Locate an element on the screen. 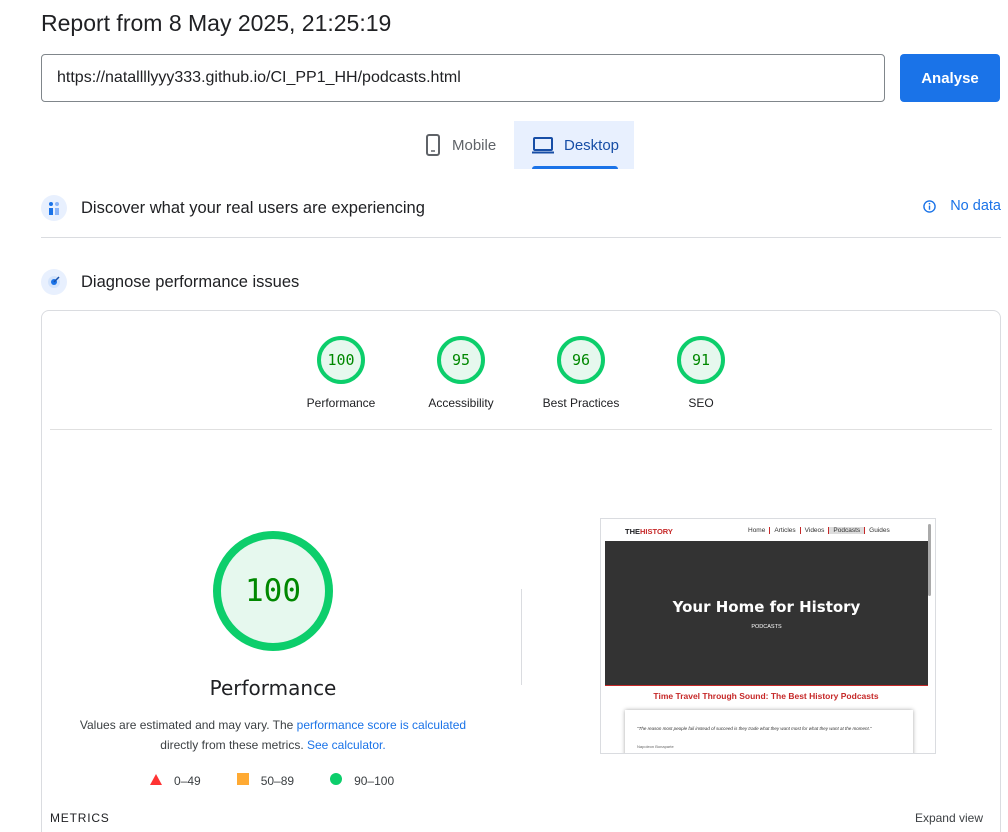 This screenshot has width=1008, height=832. score-value: 100 is located at coordinates (341, 360).